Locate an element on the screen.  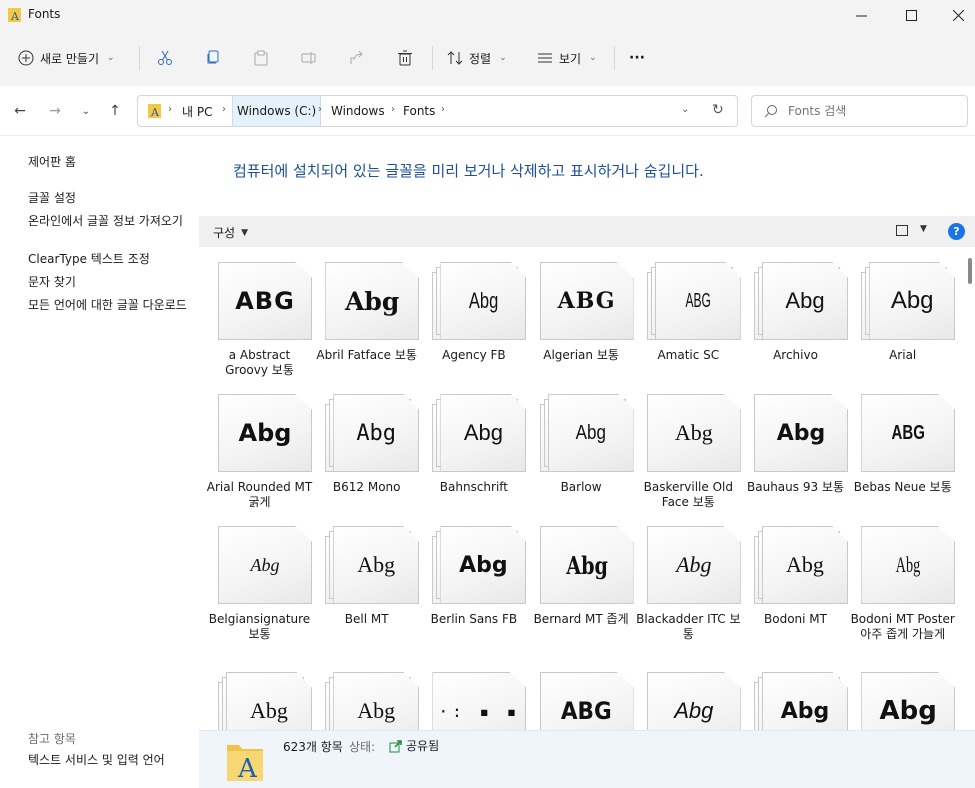
font-tile: Abg Belgiansignature 보통 is located at coordinates (259, 582).